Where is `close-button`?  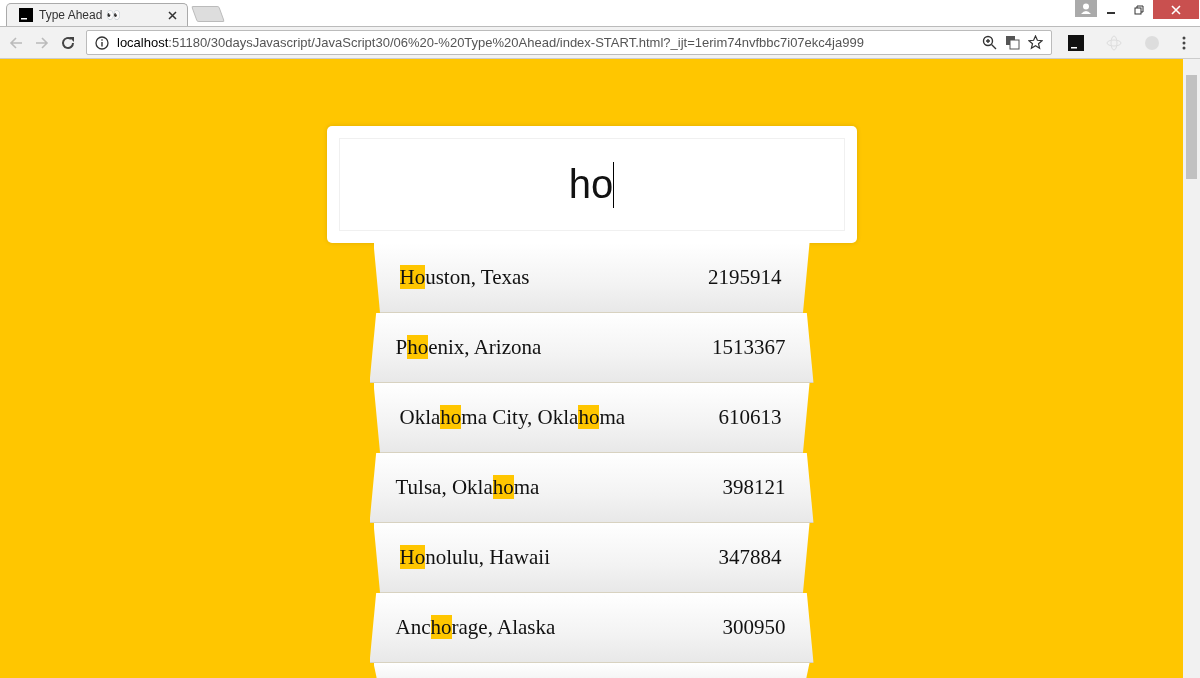 close-button is located at coordinates (1176, 9).